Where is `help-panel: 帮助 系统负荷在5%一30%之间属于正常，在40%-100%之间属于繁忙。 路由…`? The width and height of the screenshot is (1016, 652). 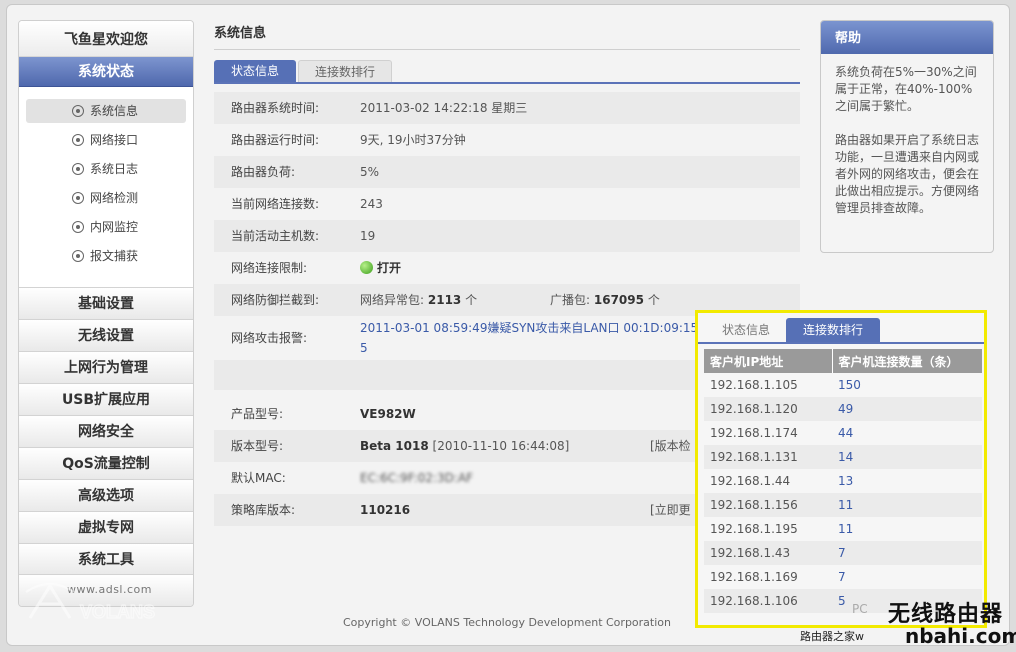
help-panel: 帮助 系统负荷在5%一30%之间属于正常，在40%-100%之间属于繁忙。 路由… is located at coordinates (907, 136).